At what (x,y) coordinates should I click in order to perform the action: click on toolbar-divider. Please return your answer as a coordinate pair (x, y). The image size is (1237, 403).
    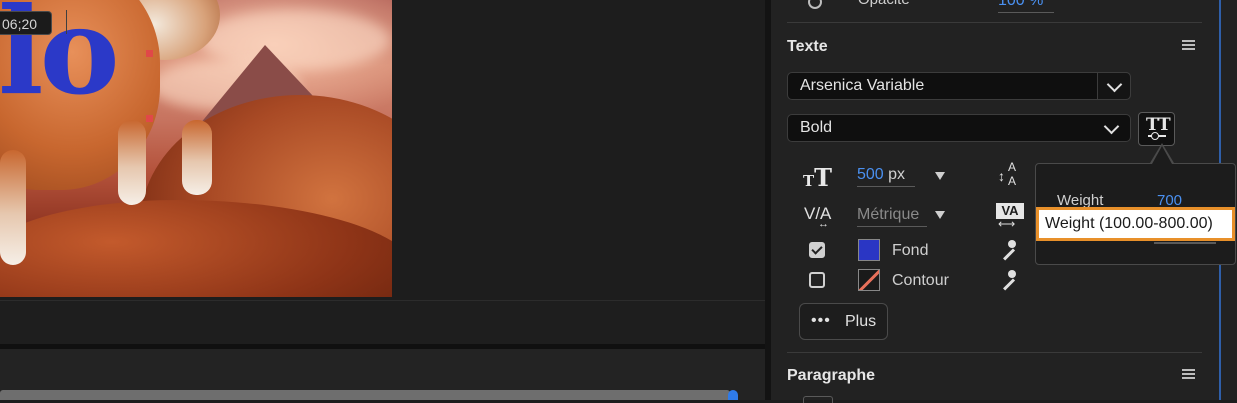
    Looking at the image, I should click on (66, 22).